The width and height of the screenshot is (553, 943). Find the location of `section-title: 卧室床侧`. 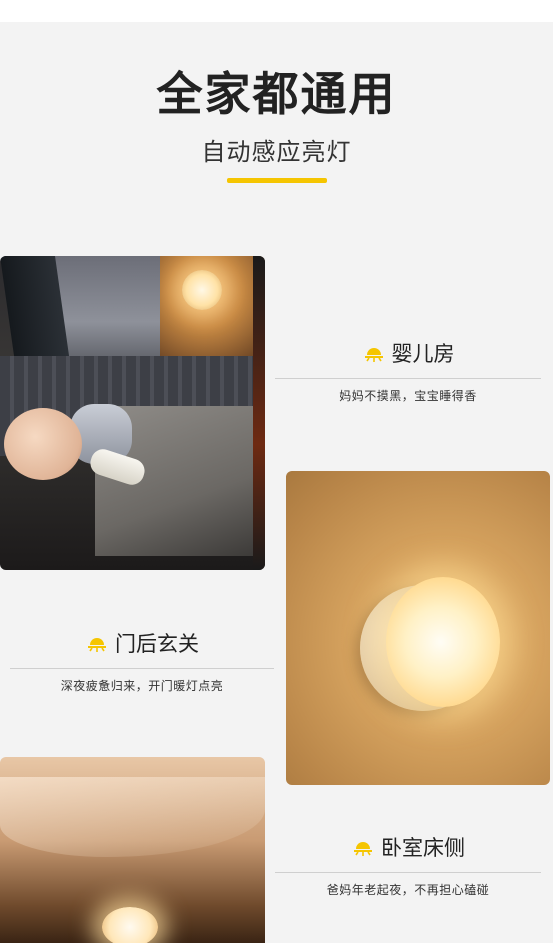

section-title: 卧室床侧 is located at coordinates (423, 848).